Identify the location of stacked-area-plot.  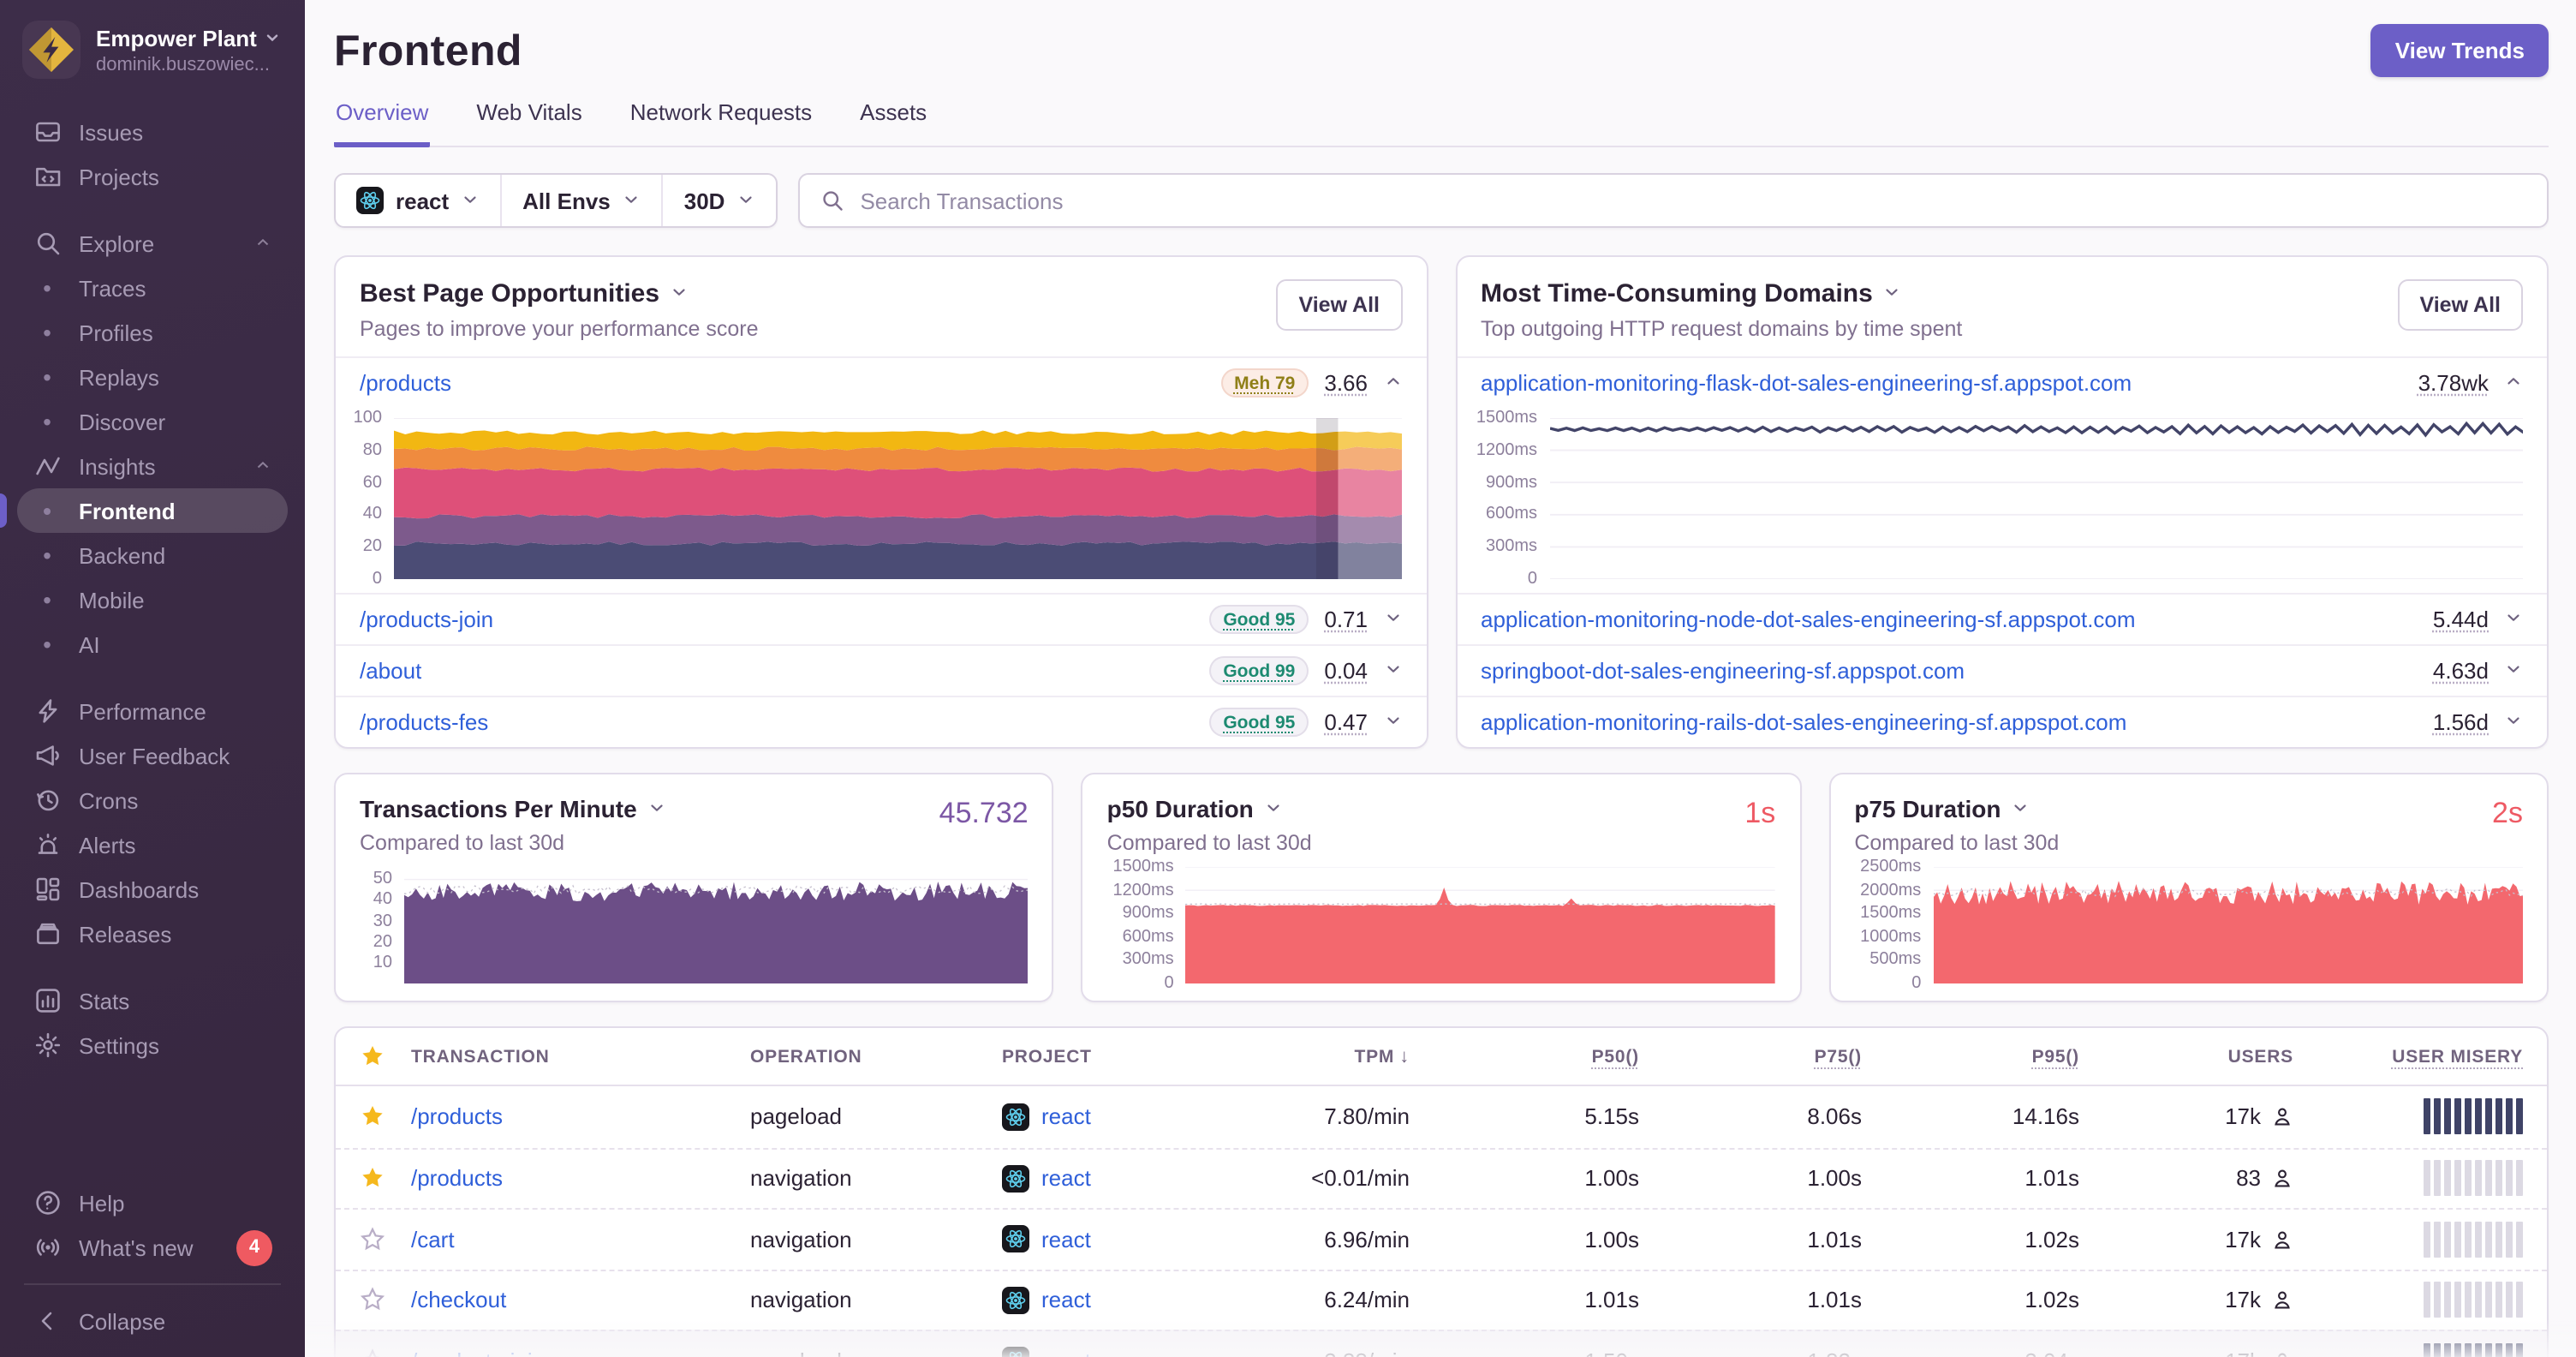
(898, 498).